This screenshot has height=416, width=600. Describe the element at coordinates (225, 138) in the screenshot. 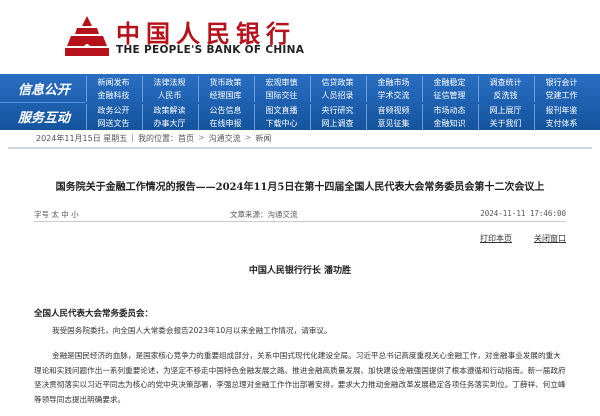

I see `breadcrumb-section-link: 沟通交流` at that location.